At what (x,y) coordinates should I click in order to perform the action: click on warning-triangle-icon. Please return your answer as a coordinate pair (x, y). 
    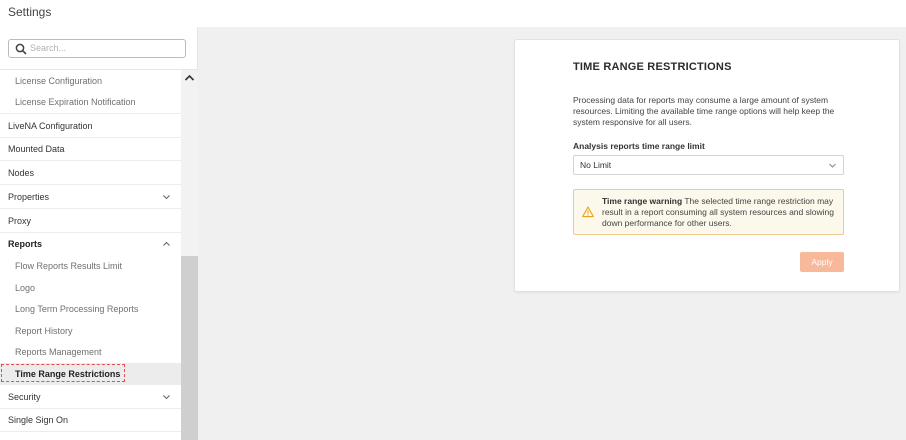
    Looking at the image, I should click on (588, 212).